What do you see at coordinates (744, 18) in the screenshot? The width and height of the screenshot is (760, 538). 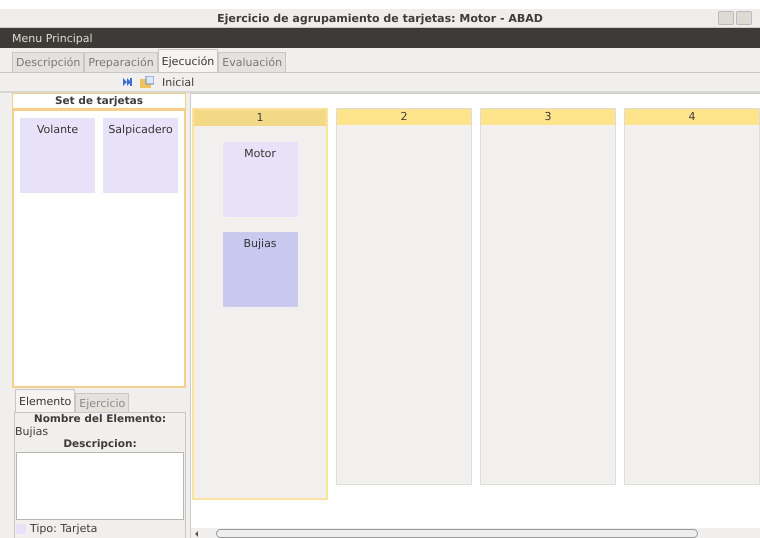 I see `maximize-button` at bounding box center [744, 18].